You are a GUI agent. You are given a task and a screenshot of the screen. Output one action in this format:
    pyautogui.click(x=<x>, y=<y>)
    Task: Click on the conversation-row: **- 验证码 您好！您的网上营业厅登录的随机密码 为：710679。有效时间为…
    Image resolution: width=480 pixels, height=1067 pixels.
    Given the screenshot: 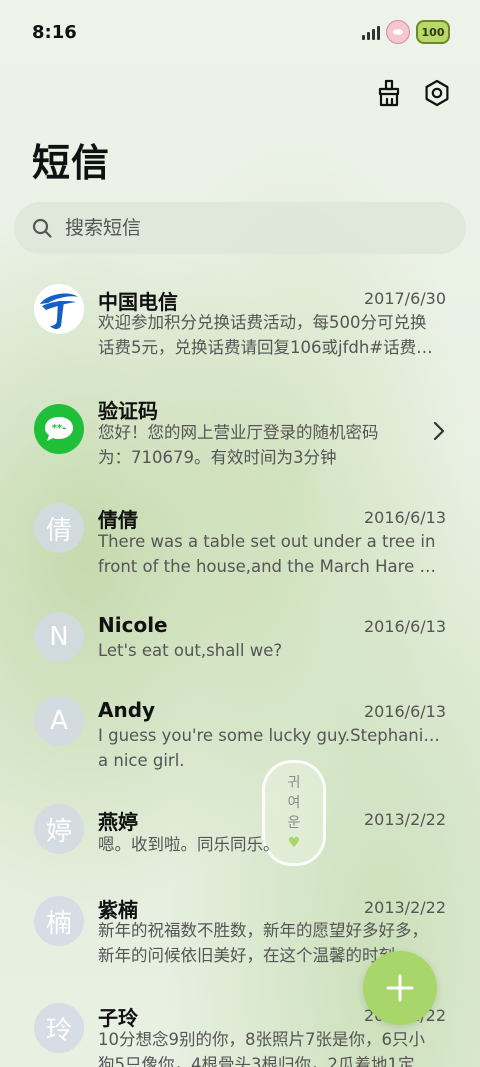 What is the action you would take?
    pyautogui.click(x=240, y=430)
    